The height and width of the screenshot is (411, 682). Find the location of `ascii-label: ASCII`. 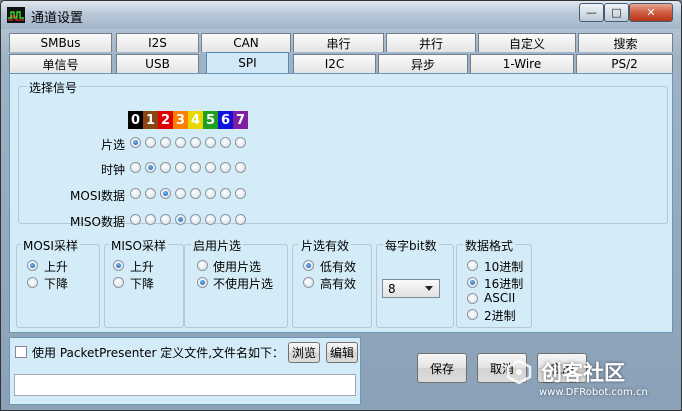

ascii-label: ASCII is located at coordinates (500, 298).